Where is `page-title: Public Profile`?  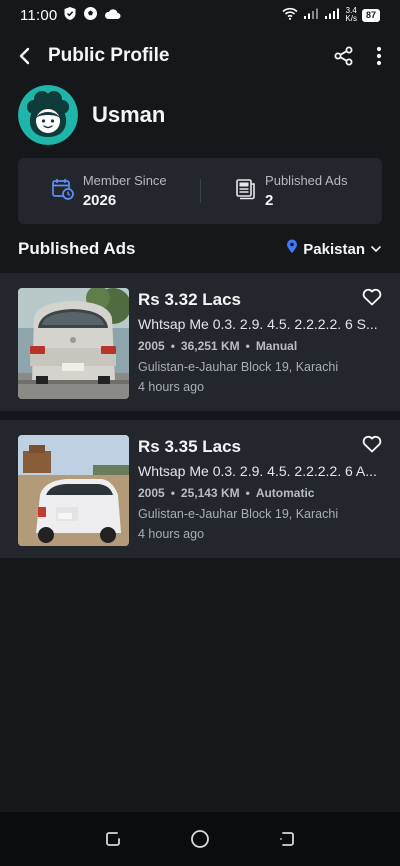 page-title: Public Profile is located at coordinates (109, 55).